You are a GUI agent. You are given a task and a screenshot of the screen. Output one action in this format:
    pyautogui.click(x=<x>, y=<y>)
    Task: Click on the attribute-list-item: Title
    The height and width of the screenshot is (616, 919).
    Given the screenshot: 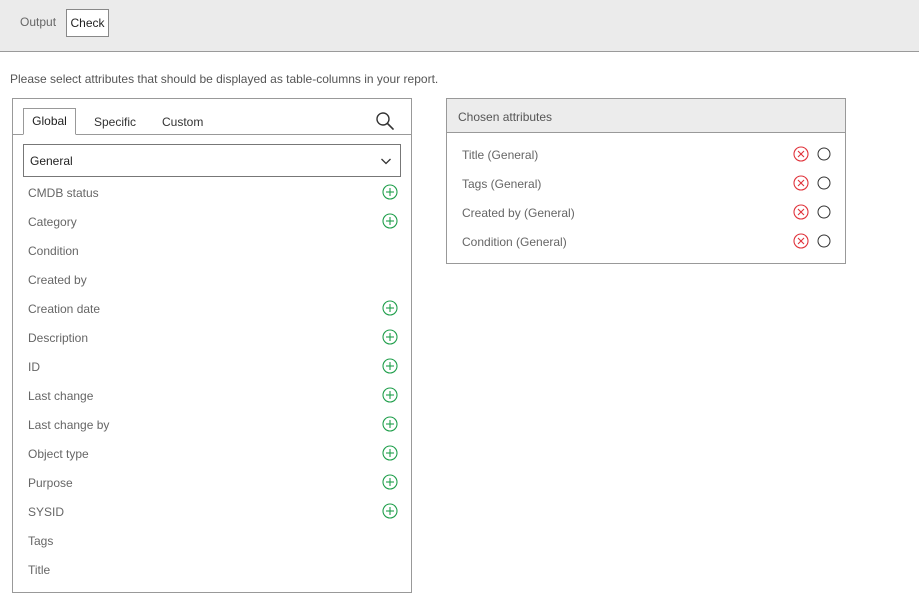 What is the action you would take?
    pyautogui.click(x=212, y=569)
    